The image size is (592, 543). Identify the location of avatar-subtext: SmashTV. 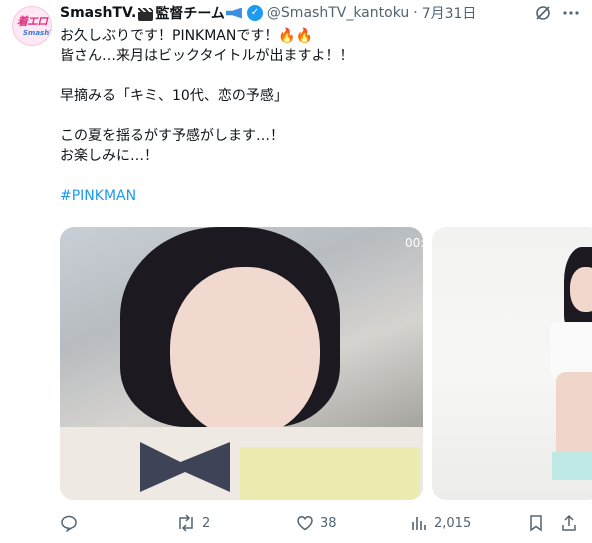
(37, 33).